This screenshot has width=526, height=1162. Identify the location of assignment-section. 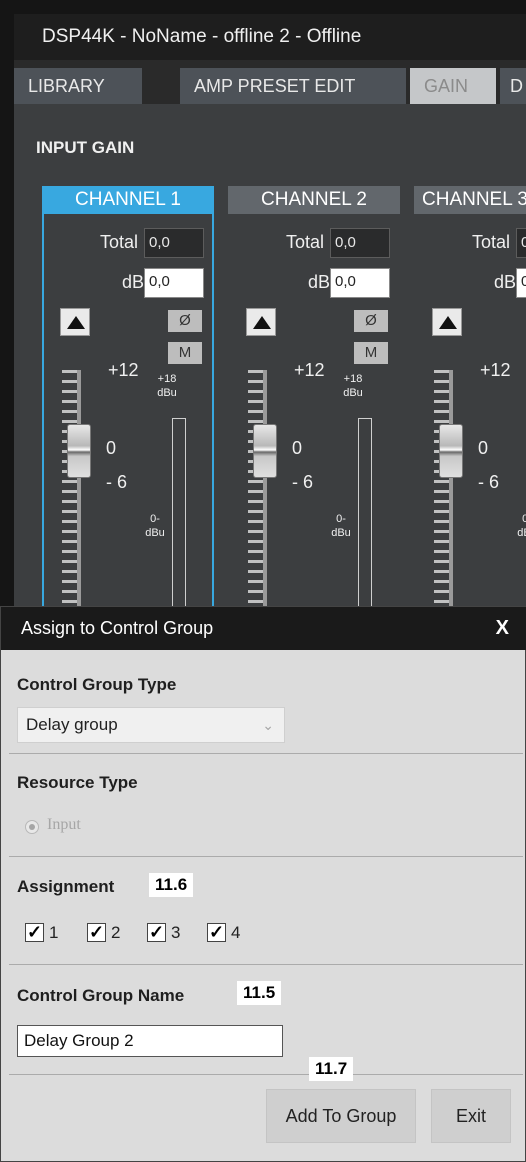
(266, 911).